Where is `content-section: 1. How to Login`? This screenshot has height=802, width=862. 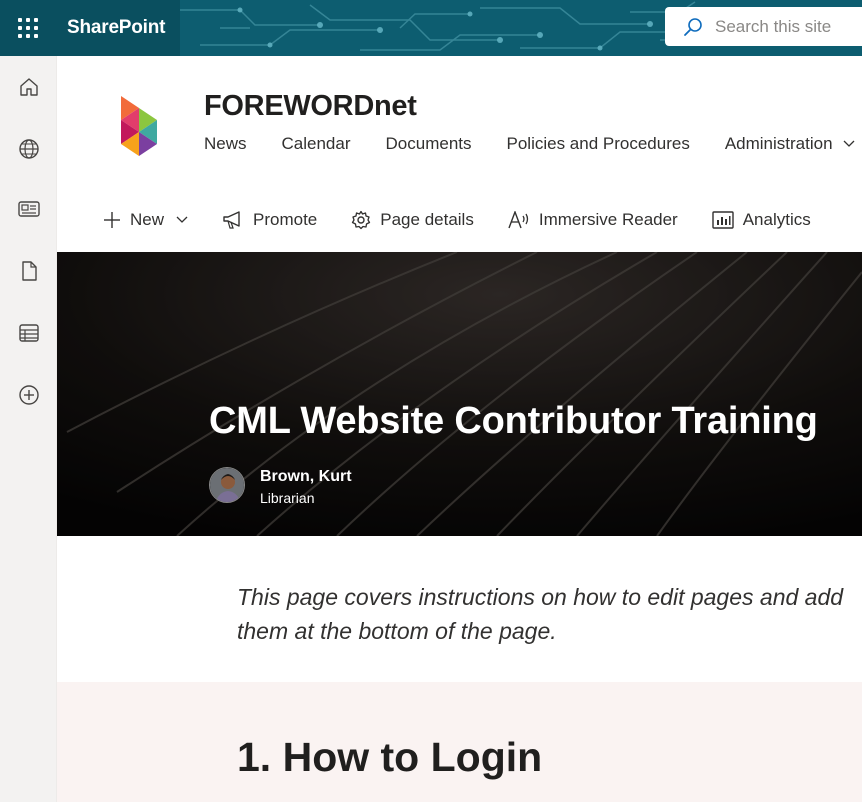
content-section: 1. How to Login is located at coordinates (459, 742).